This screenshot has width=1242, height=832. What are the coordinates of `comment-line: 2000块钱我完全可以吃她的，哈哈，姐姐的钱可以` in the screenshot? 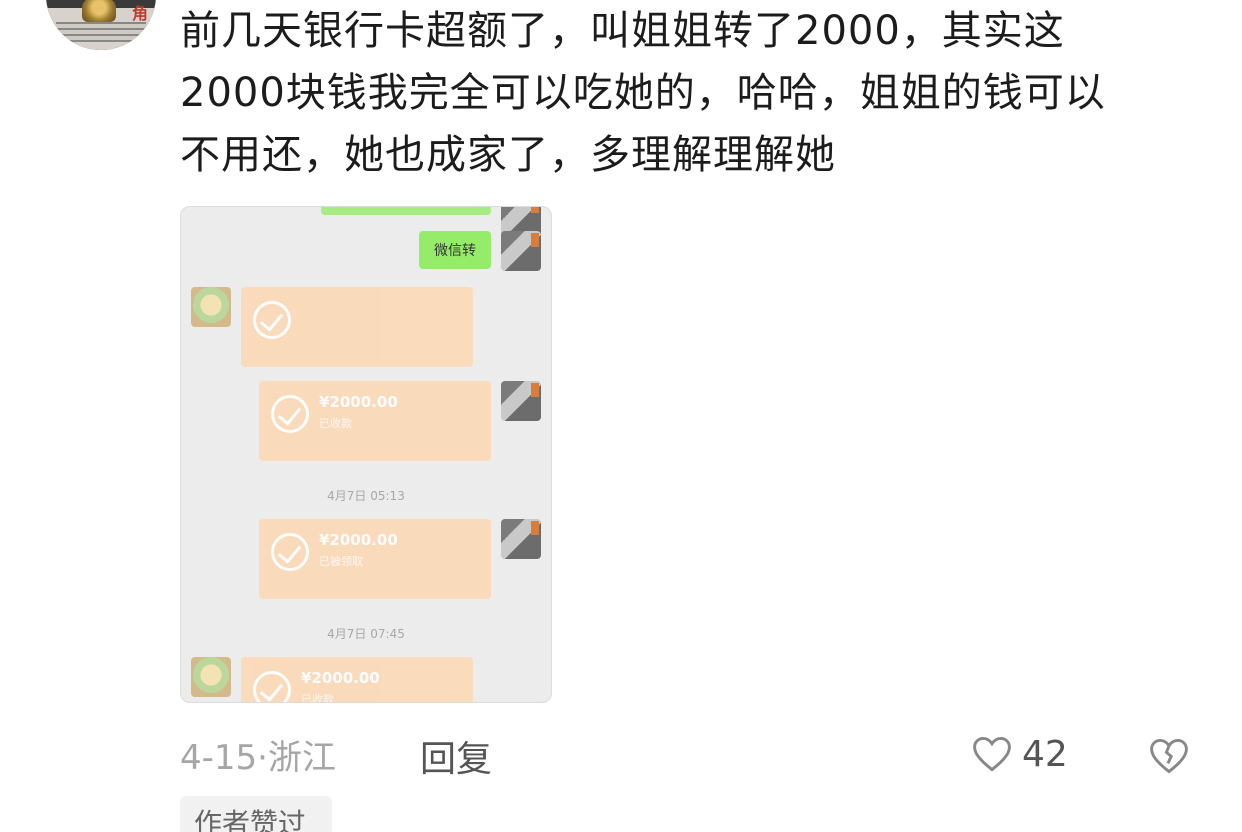 It's located at (643, 93).